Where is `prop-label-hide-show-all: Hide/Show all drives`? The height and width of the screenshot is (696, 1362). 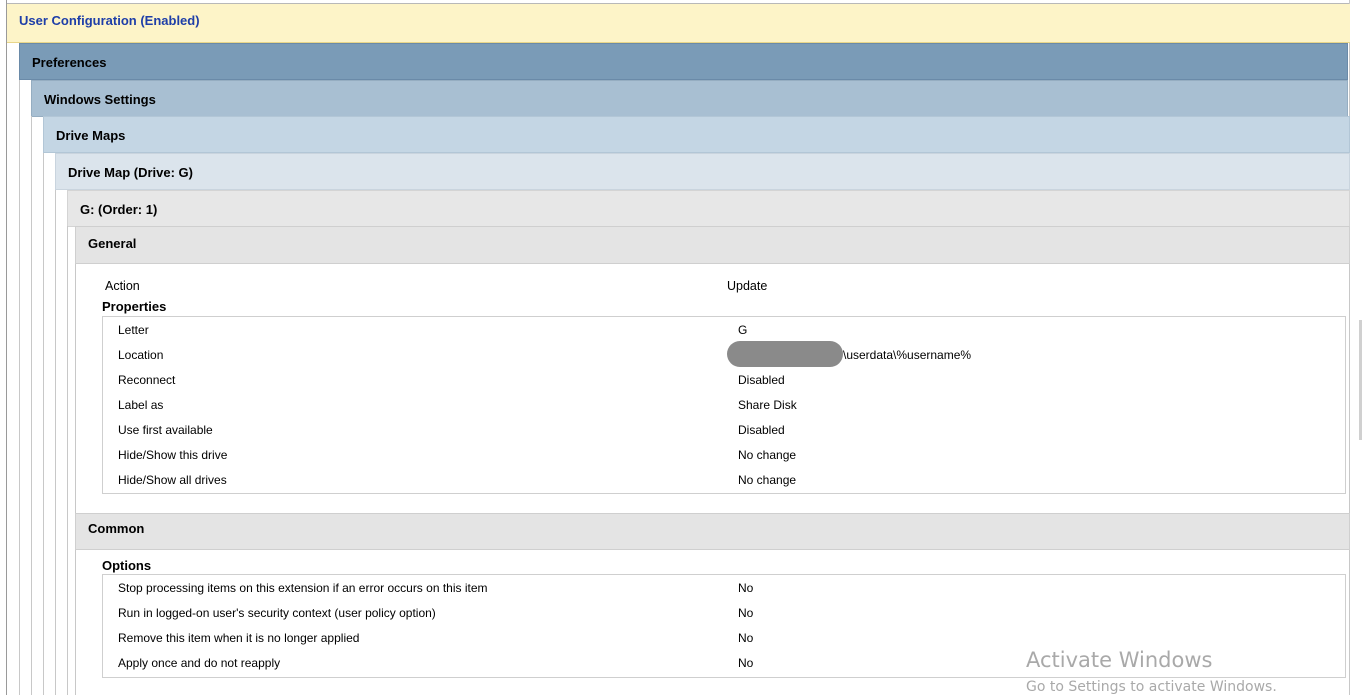 prop-label-hide-show-all: Hide/Show all drives is located at coordinates (172, 480).